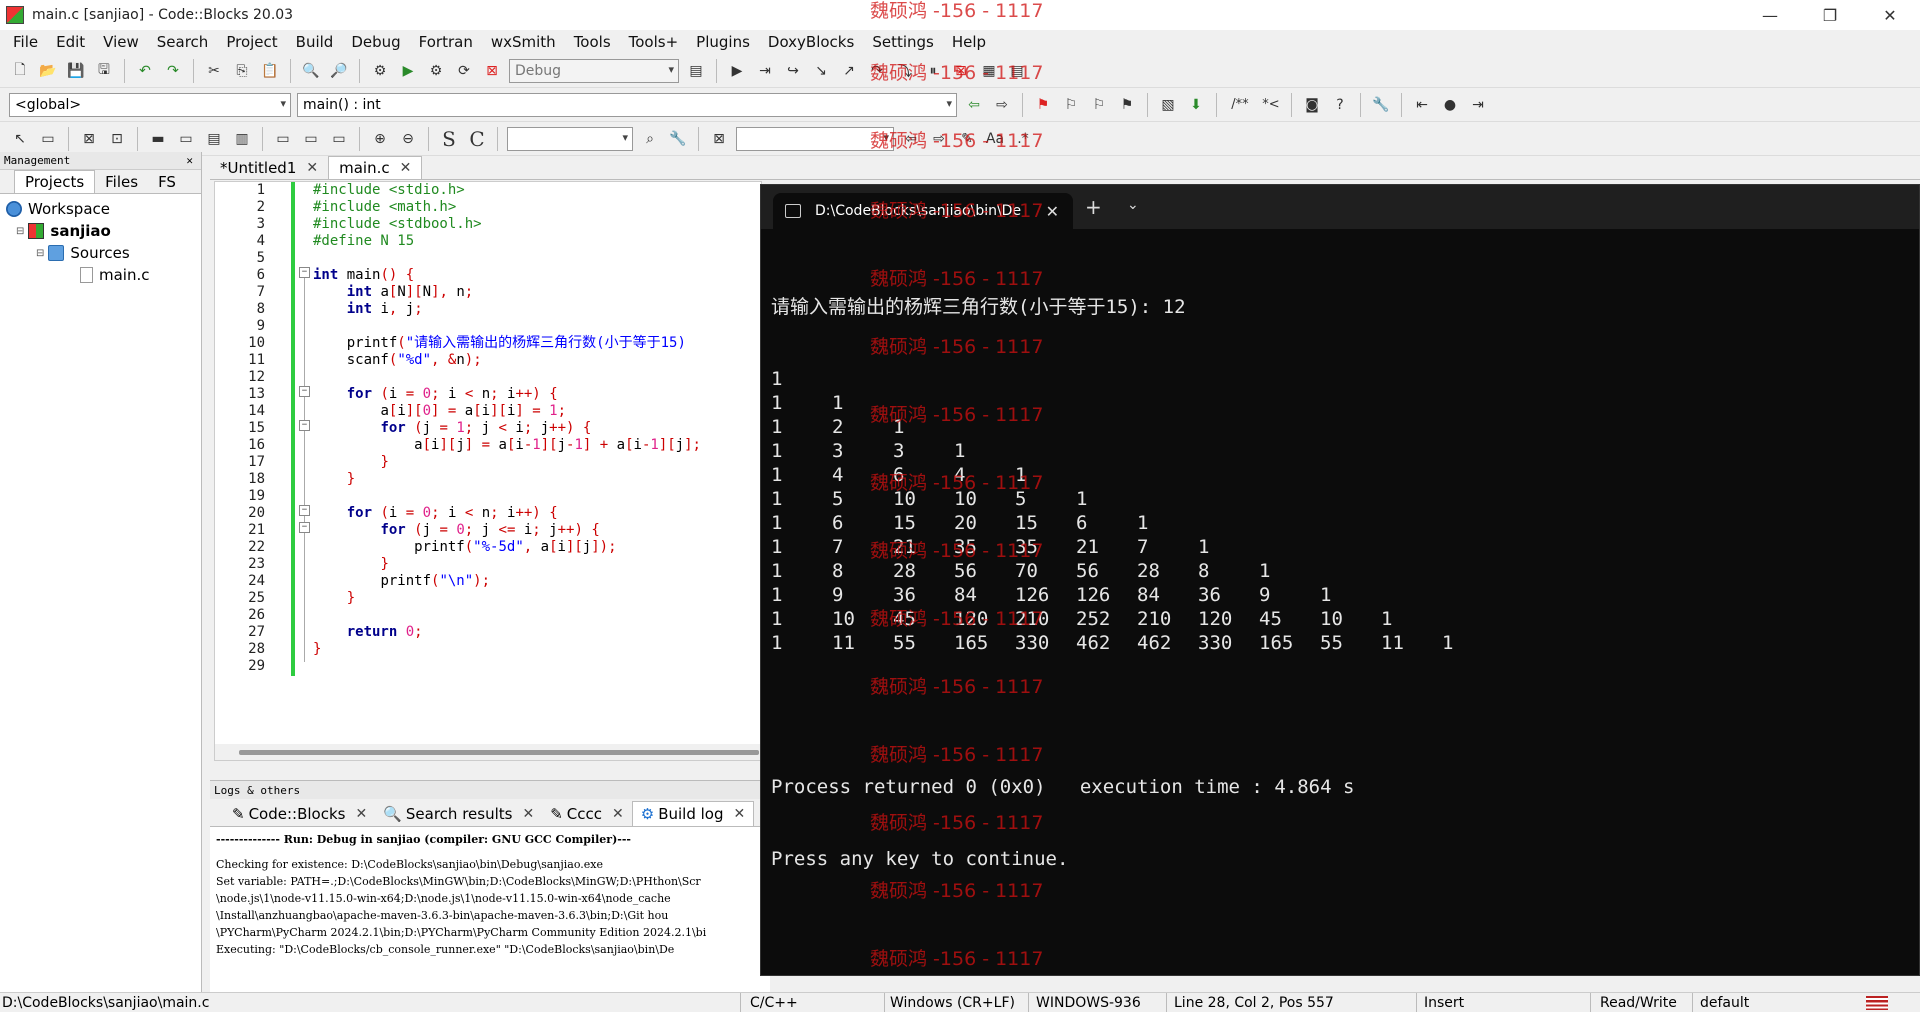  I want to click on wx-border2-icon: ▭, so click(311, 139).